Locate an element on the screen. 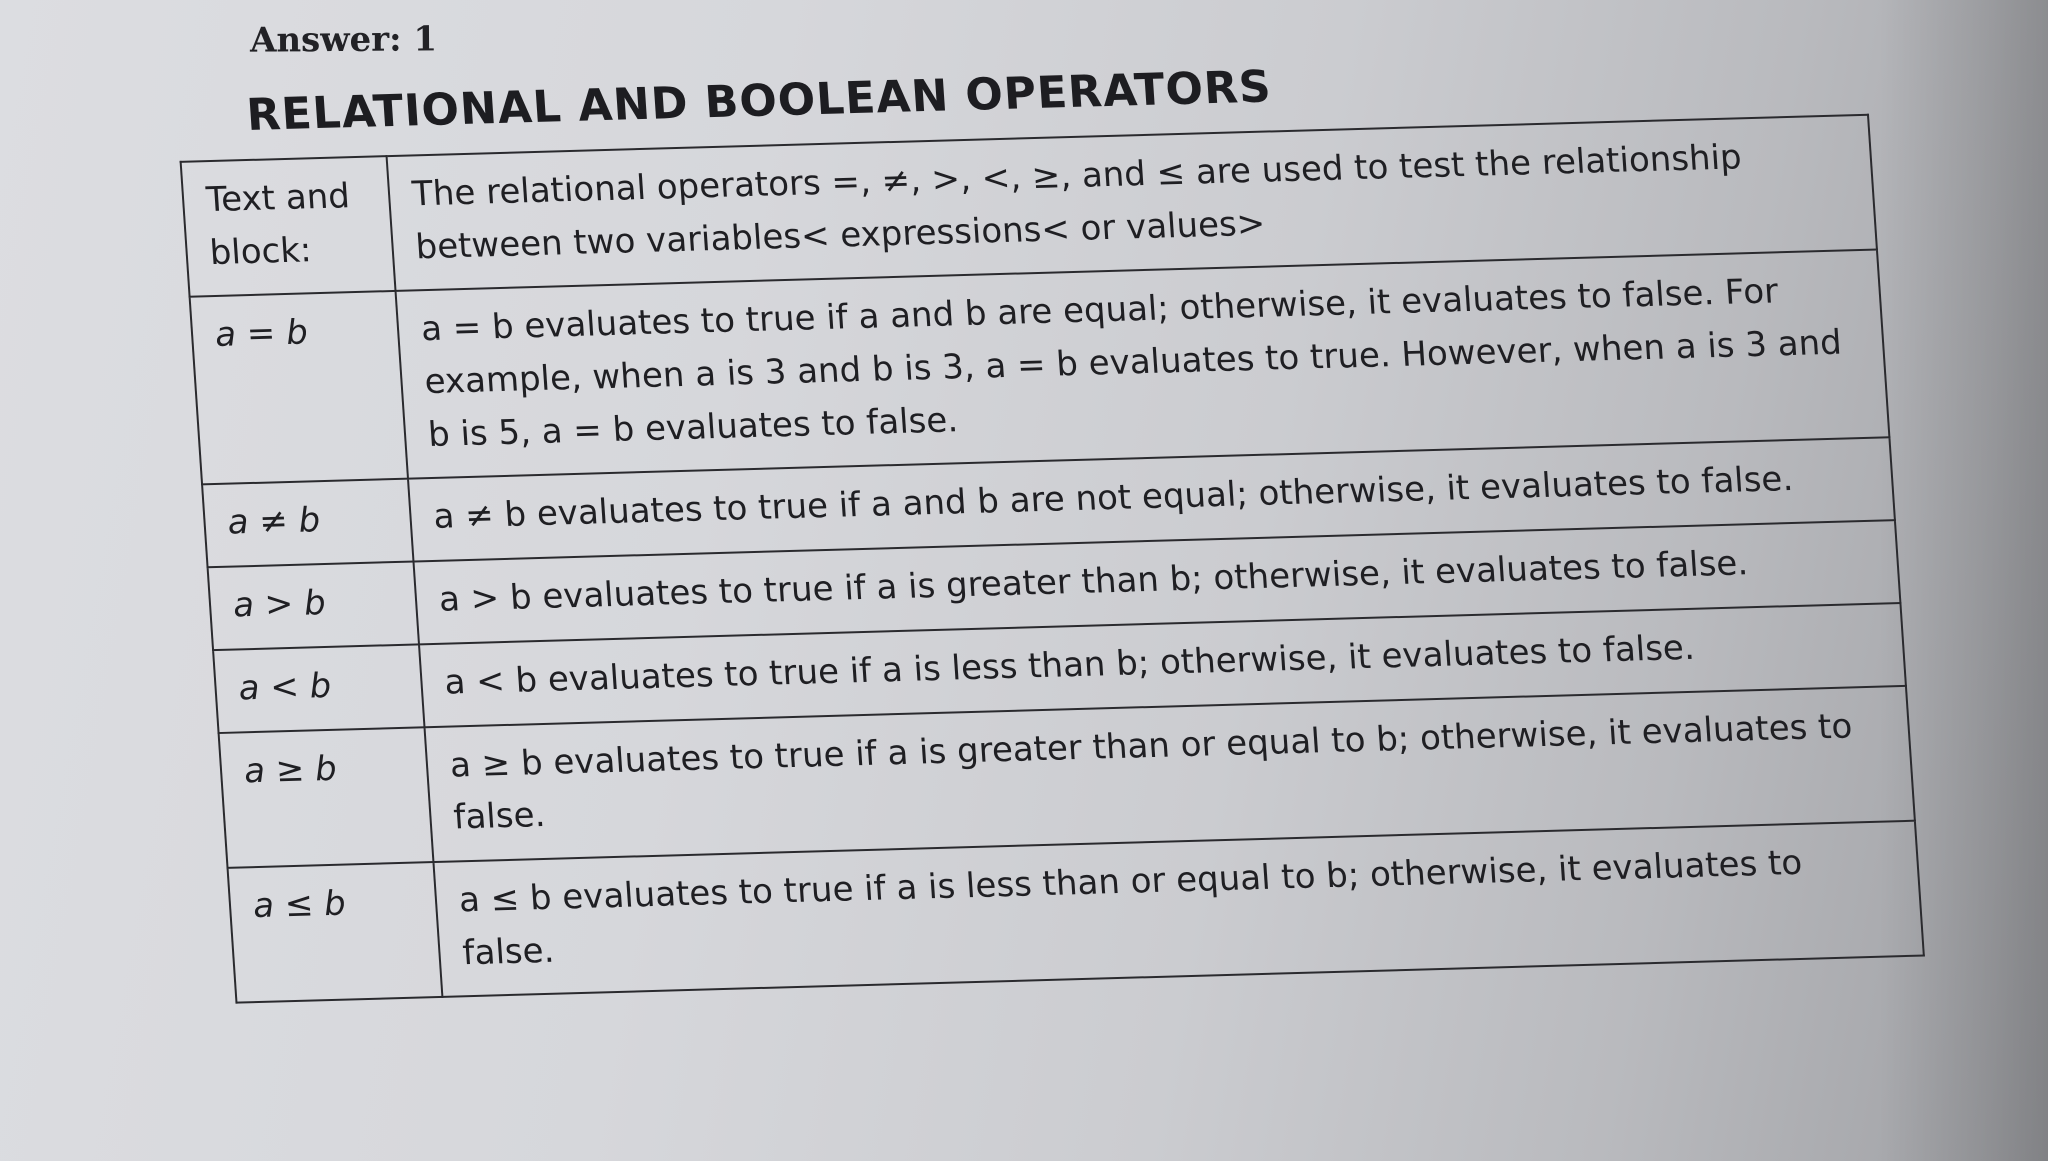 This screenshot has width=2048, height=1161. answer-line: Answer: 1 is located at coordinates (343, 40).